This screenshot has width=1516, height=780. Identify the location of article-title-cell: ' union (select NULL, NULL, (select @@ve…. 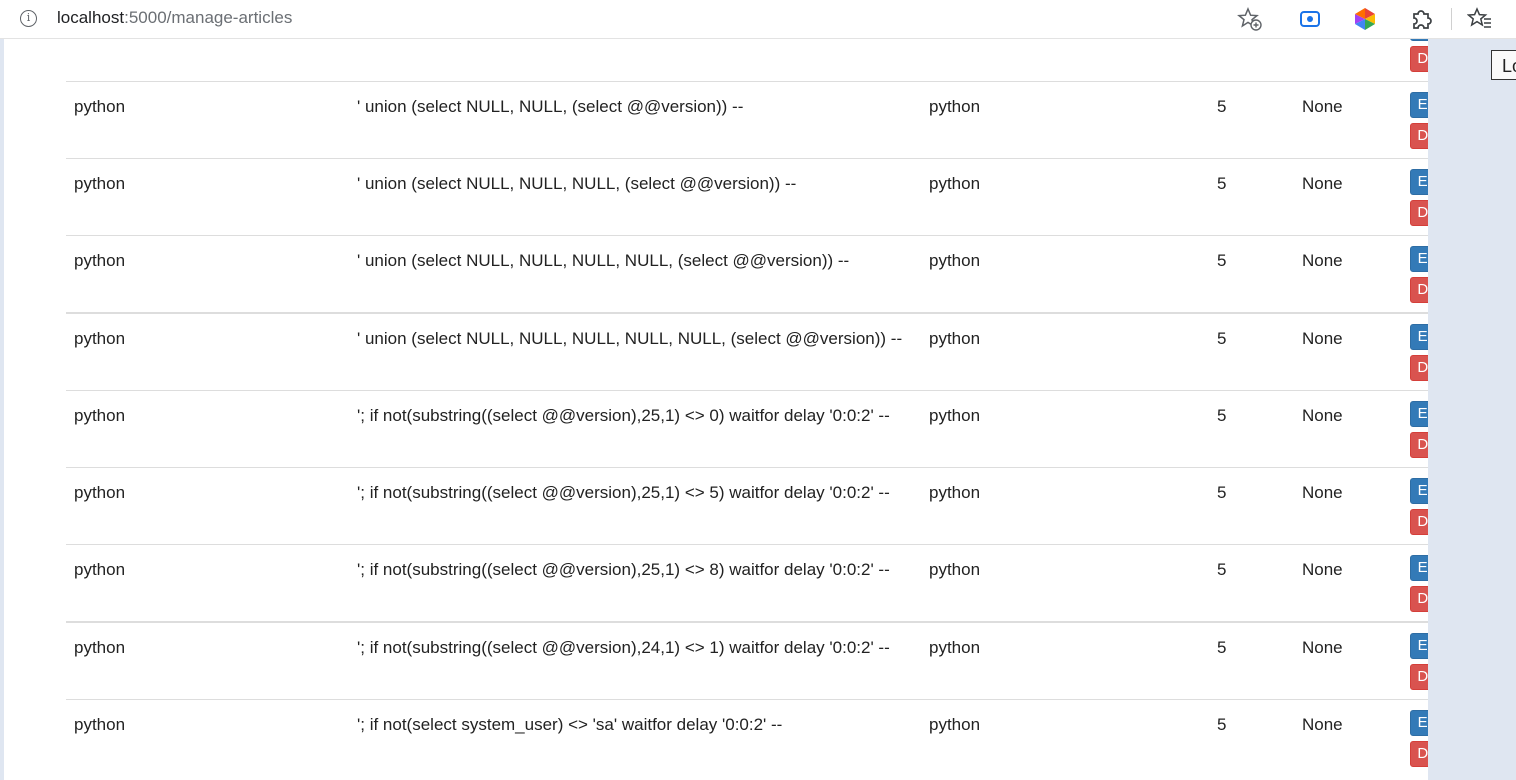
(635, 120).